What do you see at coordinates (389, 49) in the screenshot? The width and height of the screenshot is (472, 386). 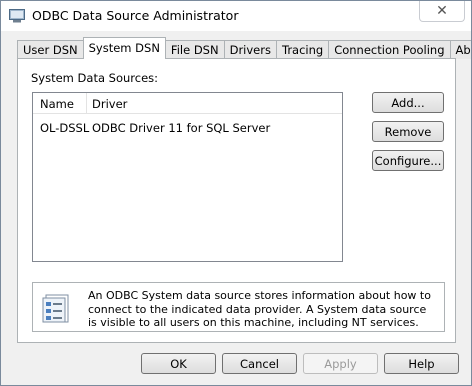 I see `tab-connection-pooling: Connection Pooling` at bounding box center [389, 49].